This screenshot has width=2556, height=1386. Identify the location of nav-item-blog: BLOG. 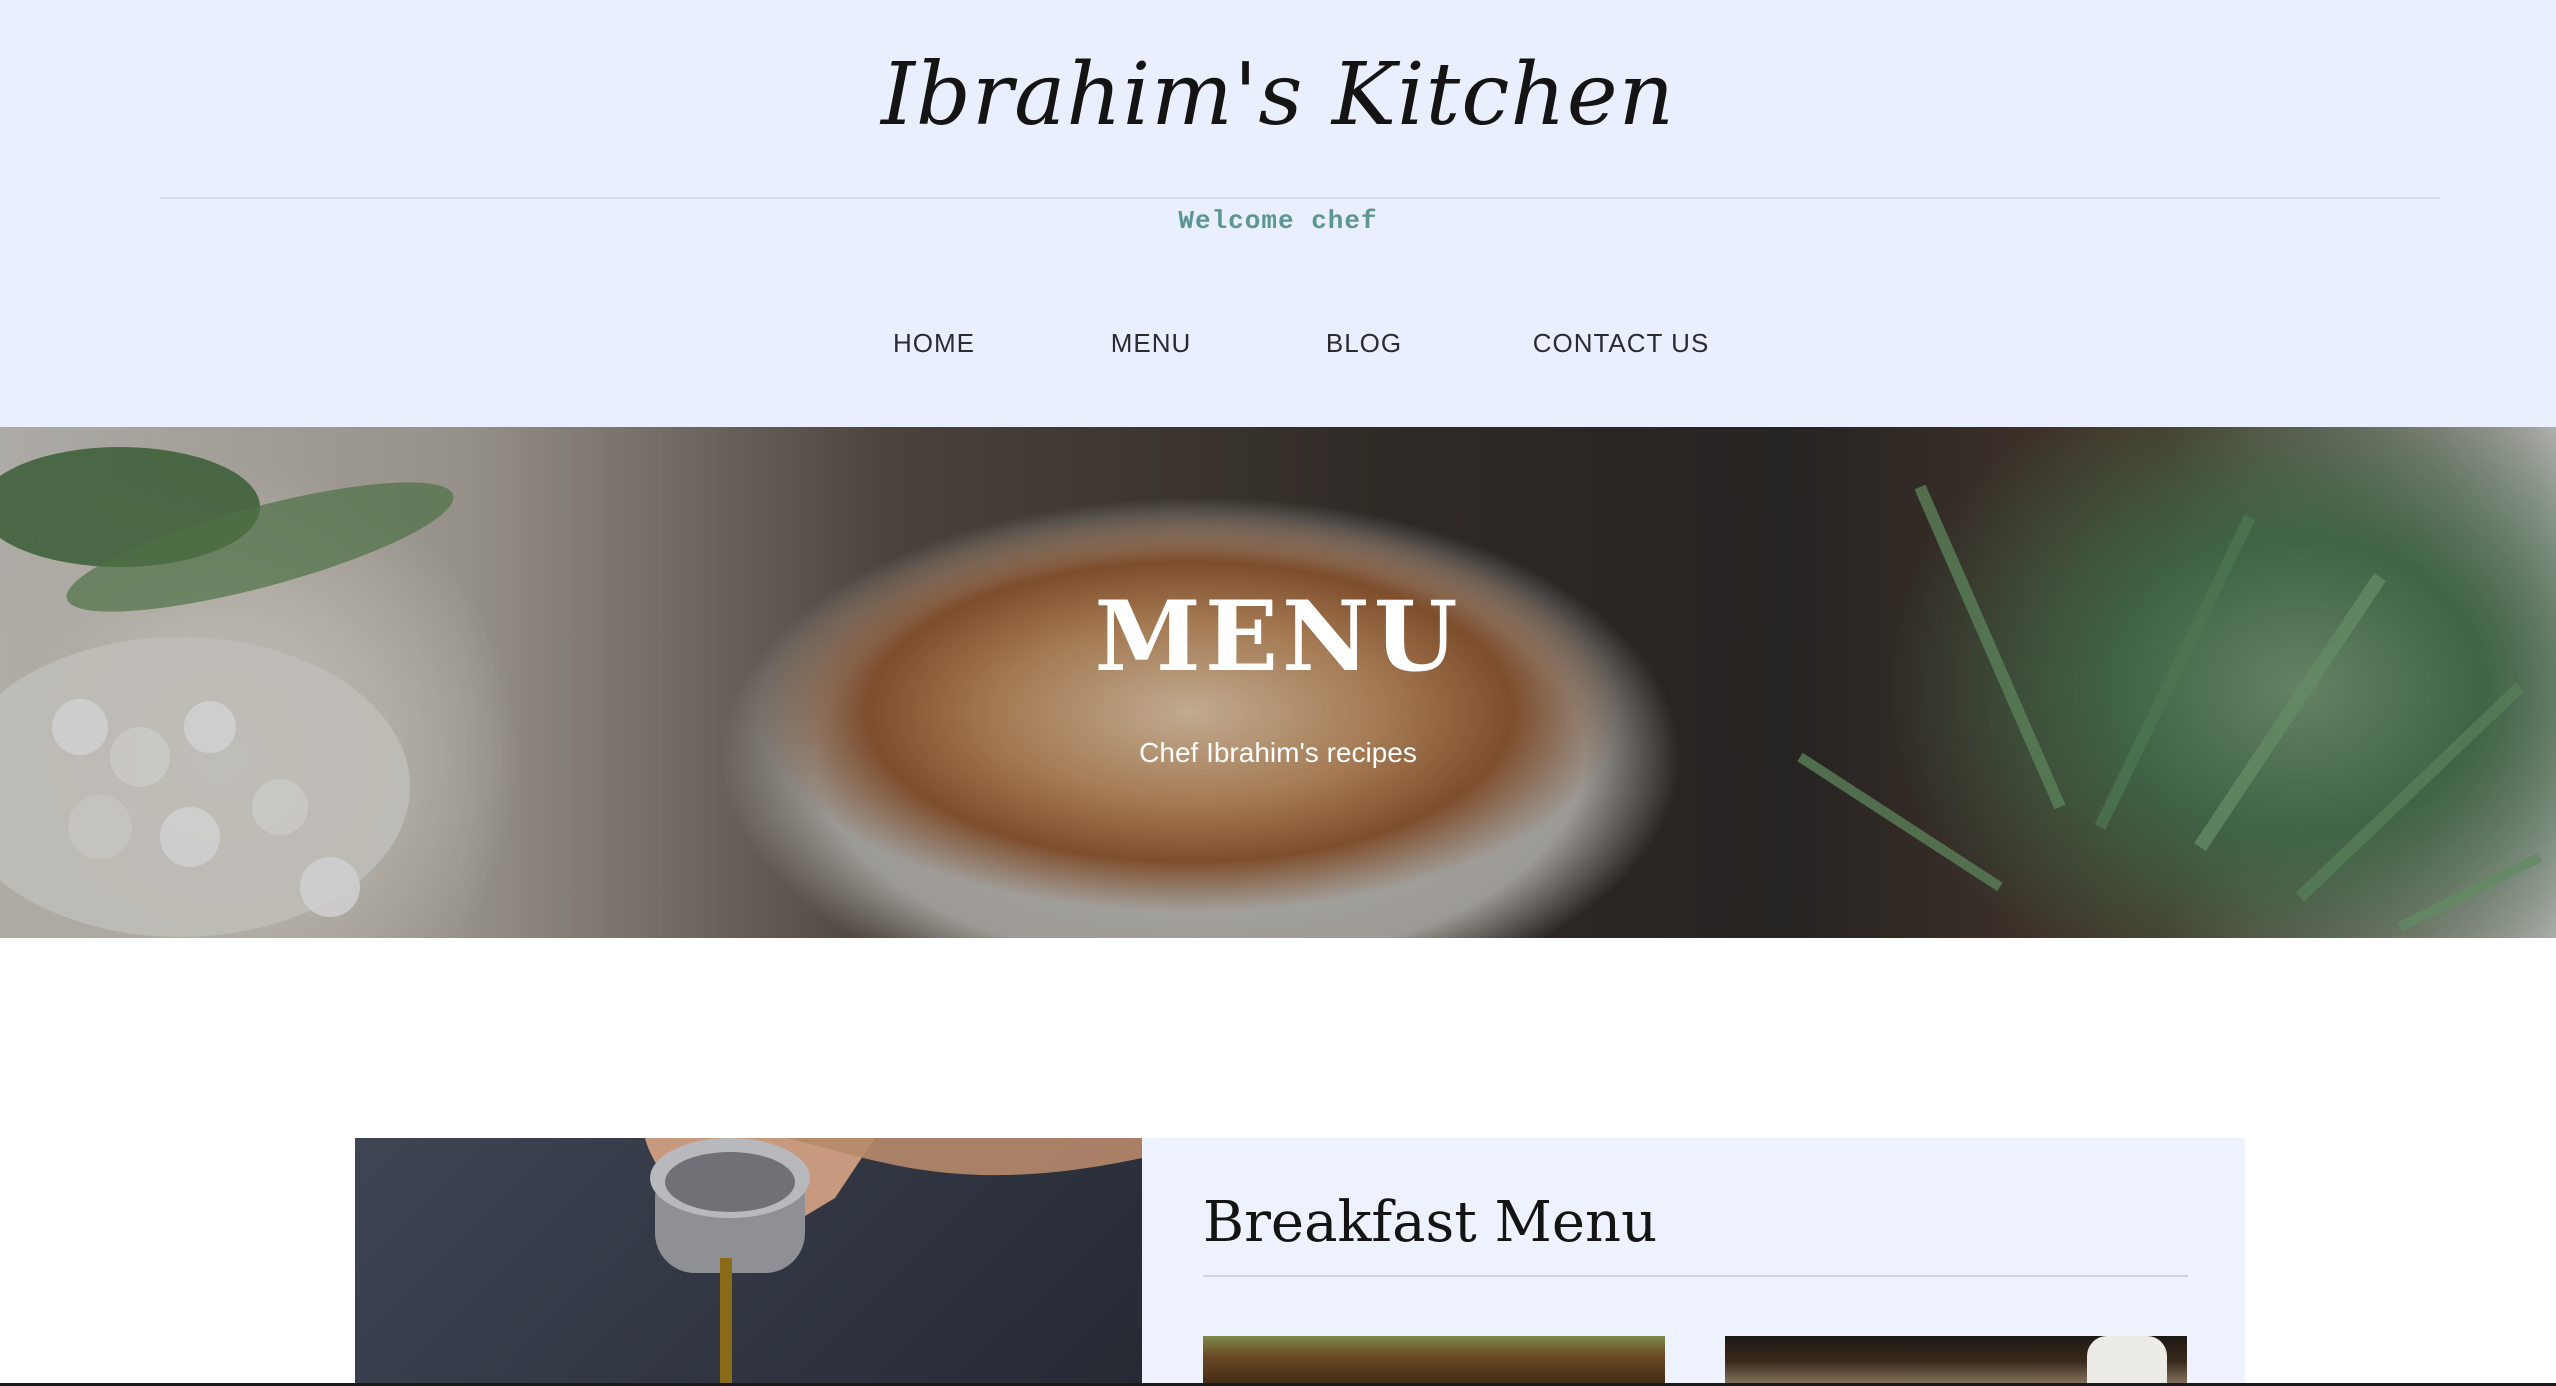
(1364, 348).